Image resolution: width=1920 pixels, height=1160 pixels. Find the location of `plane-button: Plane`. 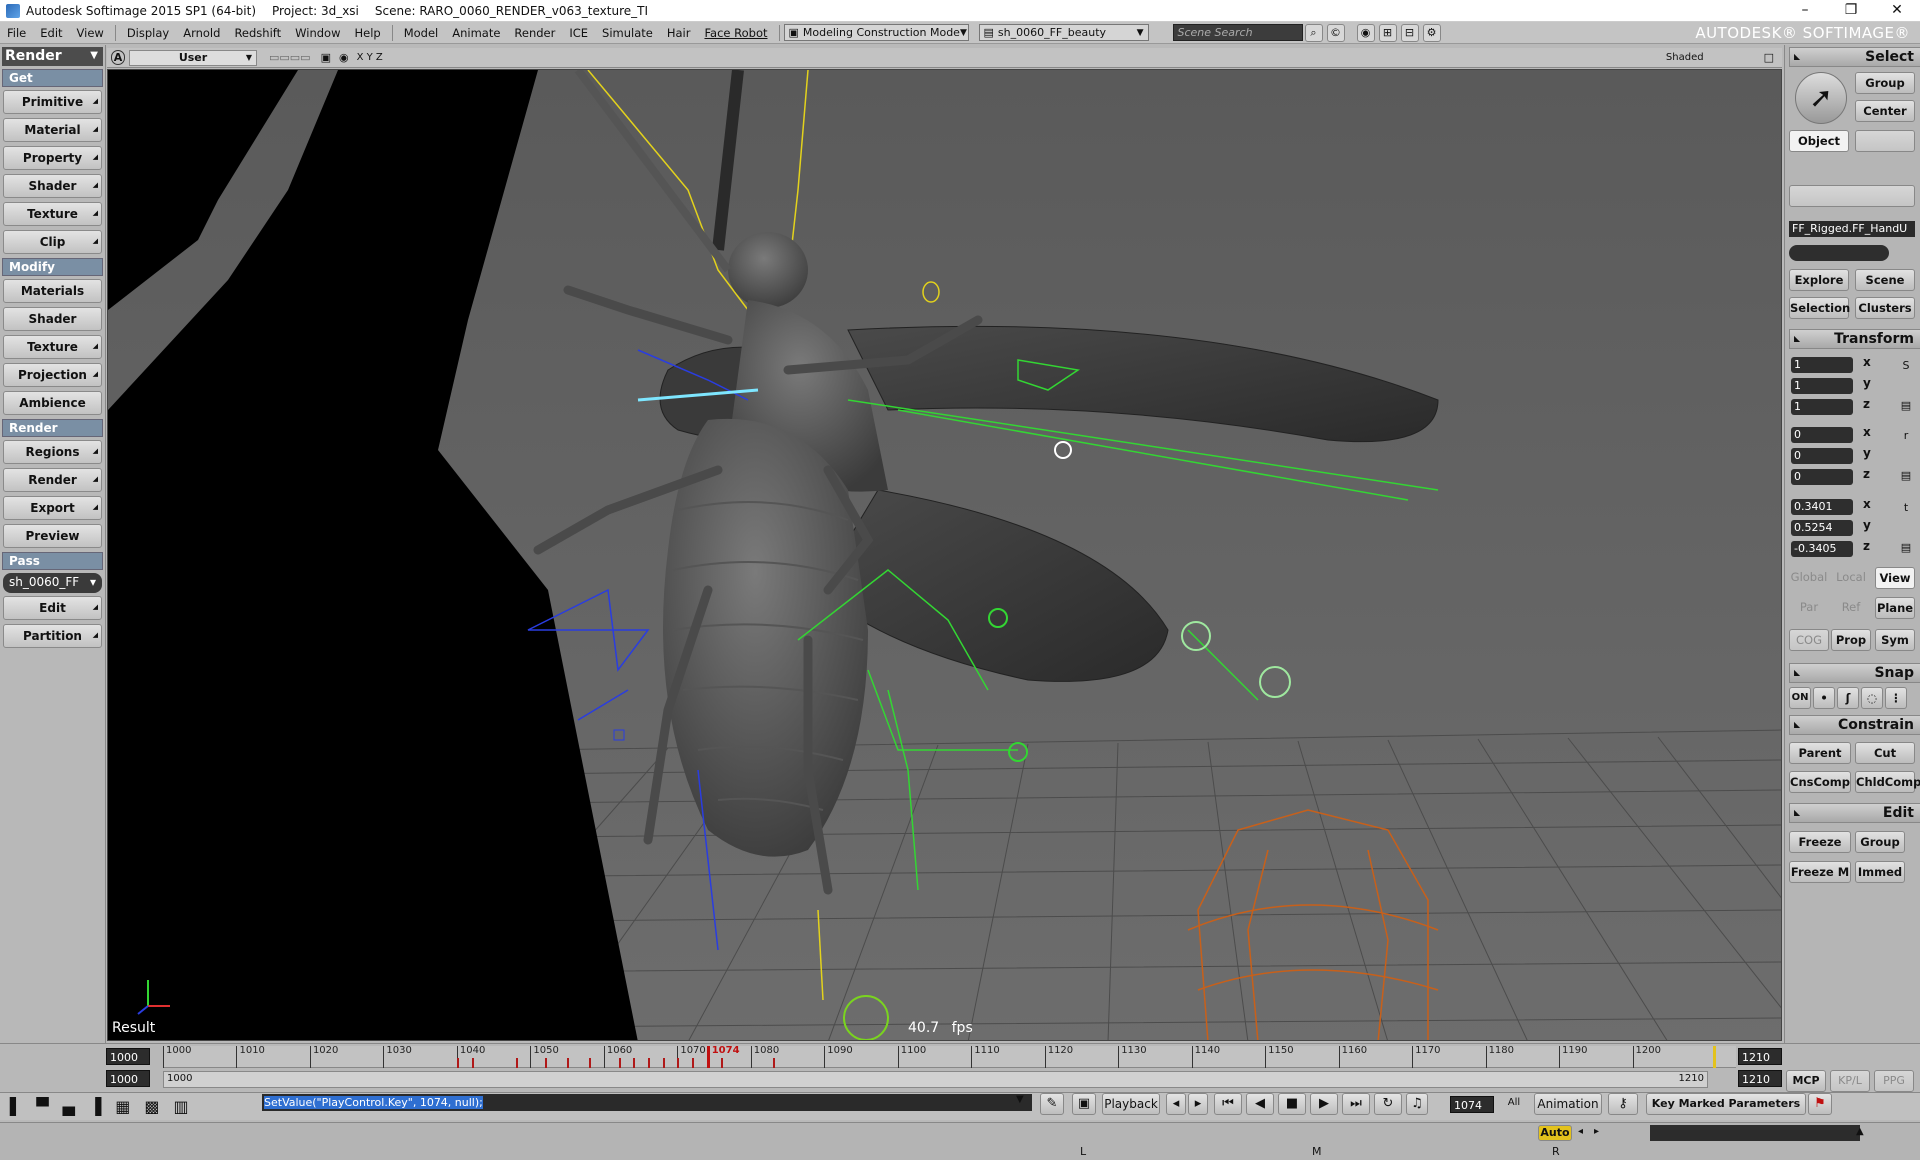

plane-button: Plane is located at coordinates (1895, 608).